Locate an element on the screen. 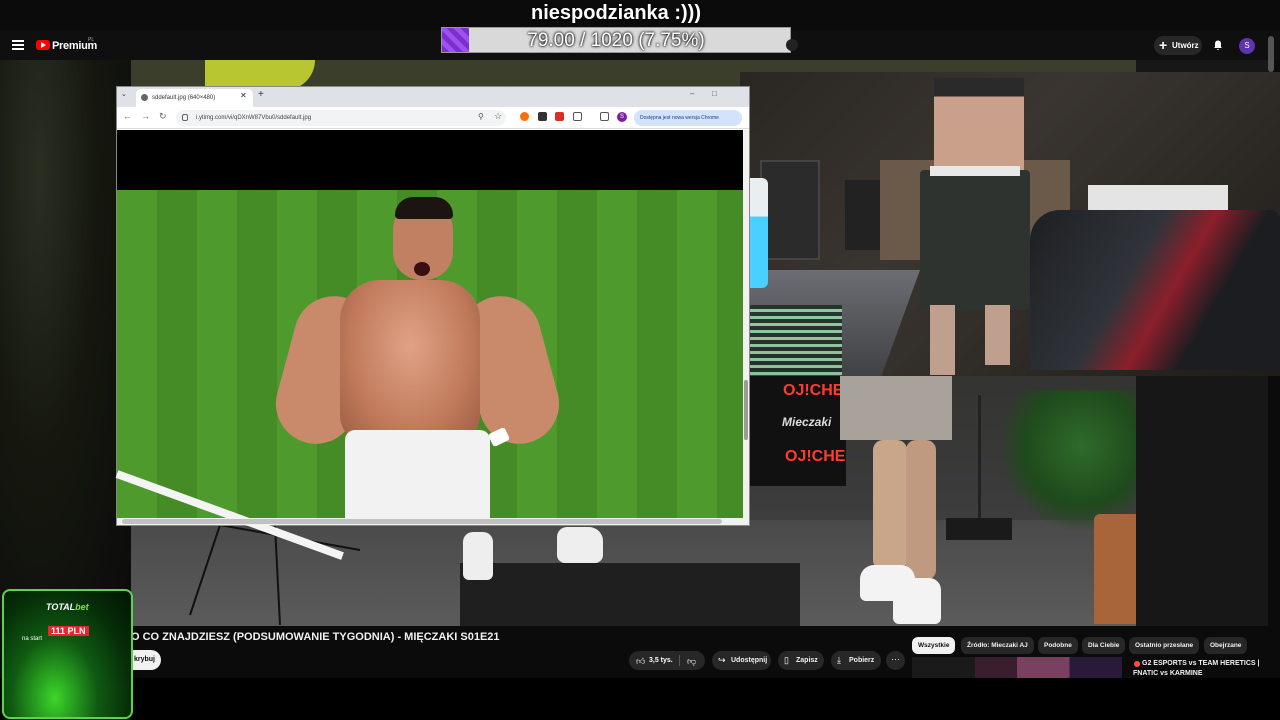 This screenshot has width=1280, height=720. subscribe-button: krybuj is located at coordinates (146, 660).